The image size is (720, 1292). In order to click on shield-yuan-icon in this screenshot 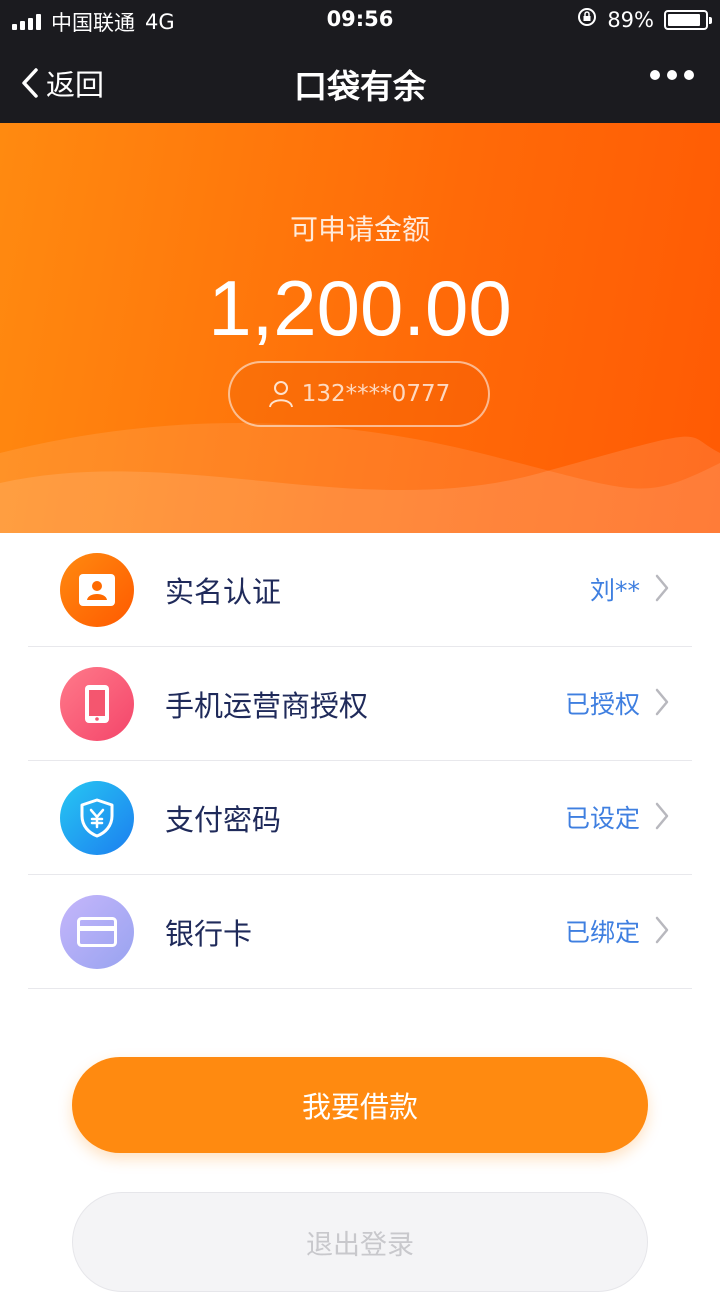, I will do `click(97, 818)`.